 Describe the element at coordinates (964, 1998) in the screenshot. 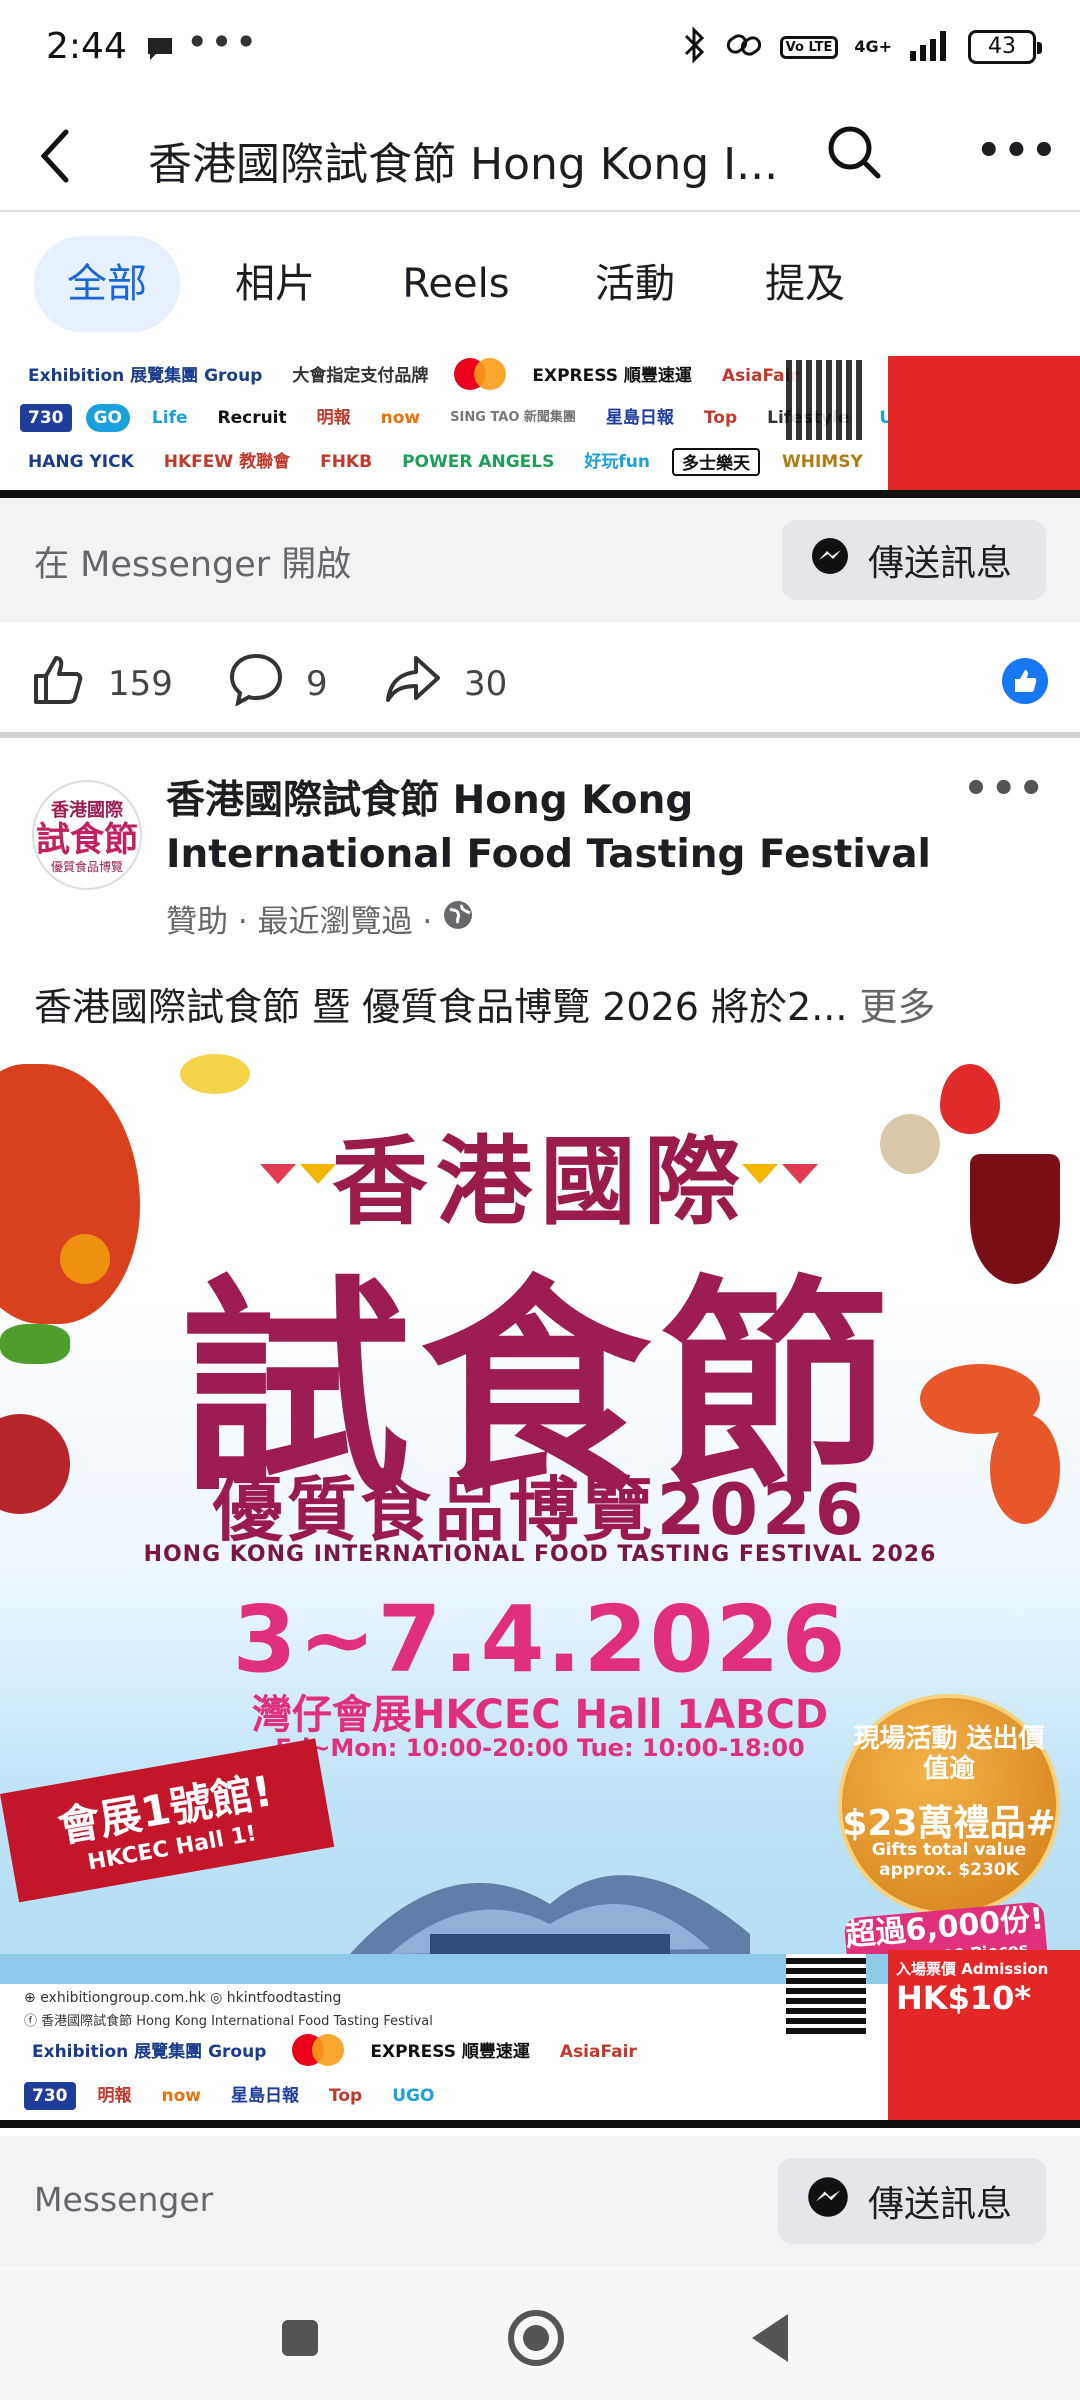

I see `admission-price: HK$10*` at that location.